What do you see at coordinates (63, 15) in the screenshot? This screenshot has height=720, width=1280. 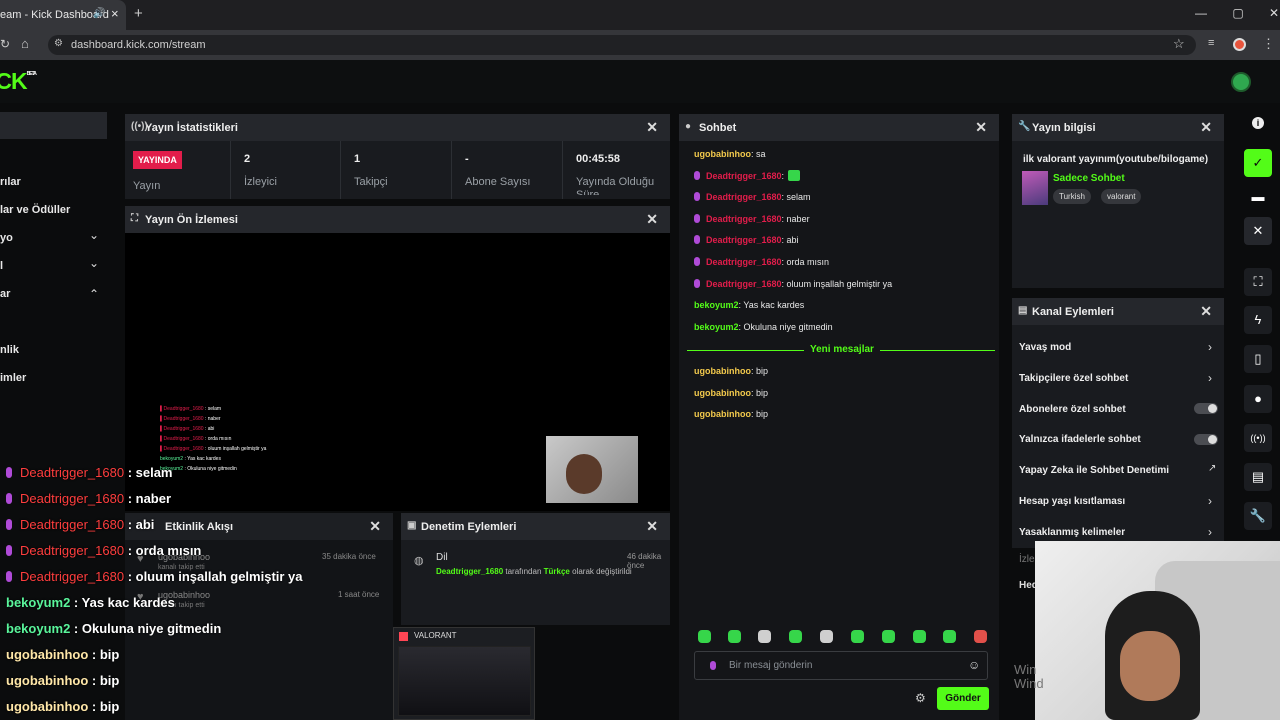 I see `browser-tab: eam - Kick Dashboard 🔊 ×` at bounding box center [63, 15].